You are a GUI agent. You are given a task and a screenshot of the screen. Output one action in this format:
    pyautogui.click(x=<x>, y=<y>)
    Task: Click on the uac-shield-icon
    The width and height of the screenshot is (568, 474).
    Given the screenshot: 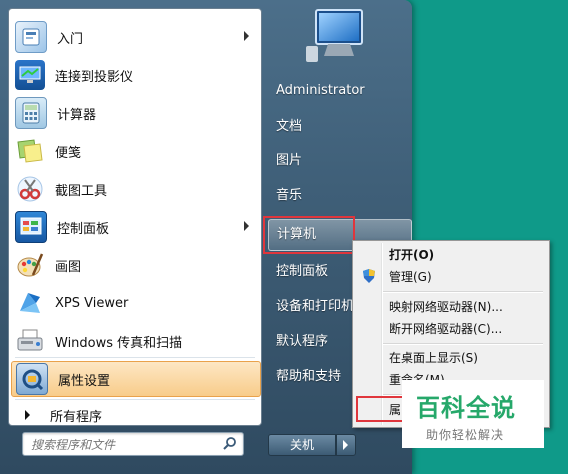 What is the action you would take?
    pyautogui.click(x=369, y=276)
    